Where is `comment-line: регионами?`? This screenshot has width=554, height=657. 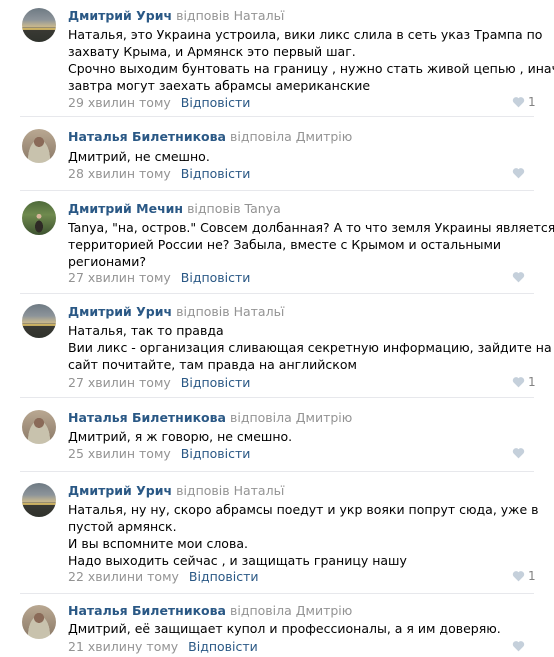 comment-line: регионами? is located at coordinates (107, 261).